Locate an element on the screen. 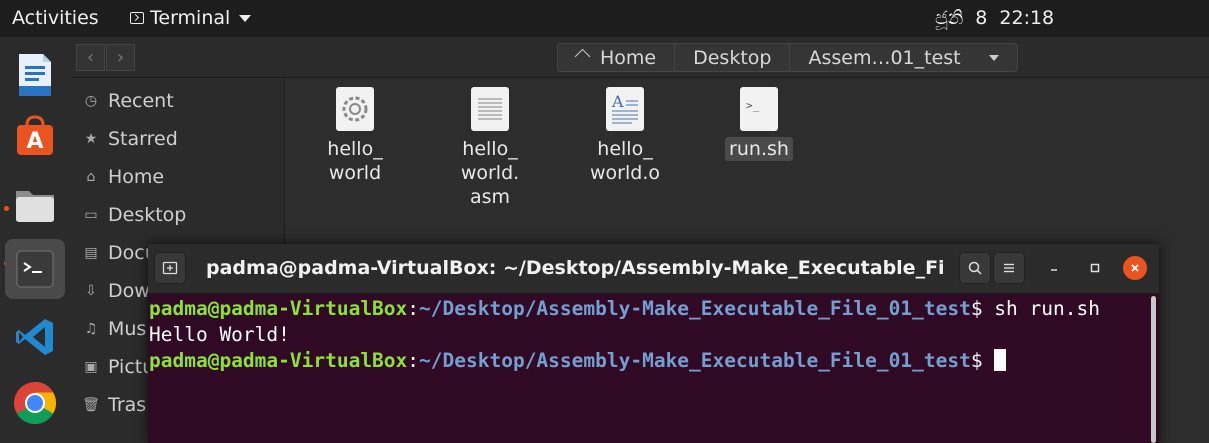 Image resolution: width=1209 pixels, height=443 pixels. sidebar-item-recent: ◷ Recent is located at coordinates (129, 101).